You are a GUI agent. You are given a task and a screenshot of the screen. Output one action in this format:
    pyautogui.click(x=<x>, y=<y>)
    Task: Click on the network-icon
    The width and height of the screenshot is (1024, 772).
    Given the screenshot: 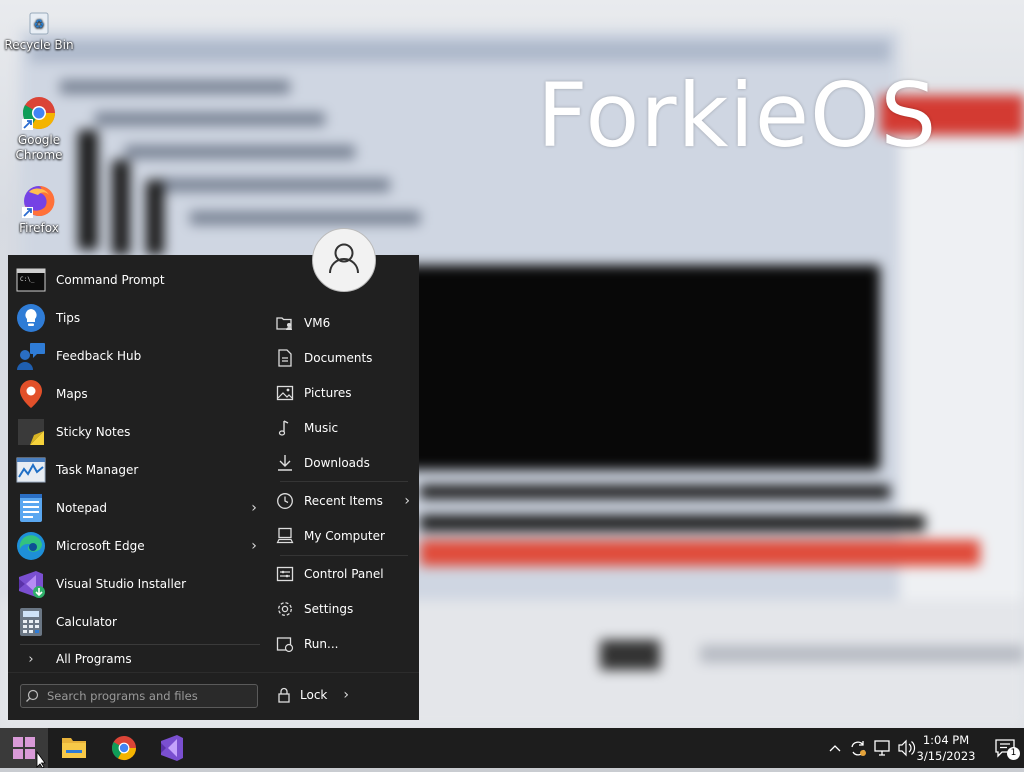 What is the action you would take?
    pyautogui.click(x=882, y=748)
    